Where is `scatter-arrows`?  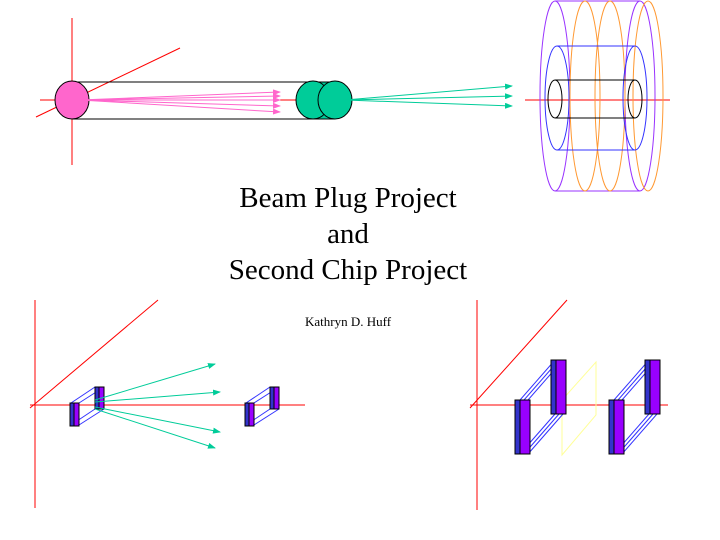
scatter-arrows is located at coordinates (157, 406).